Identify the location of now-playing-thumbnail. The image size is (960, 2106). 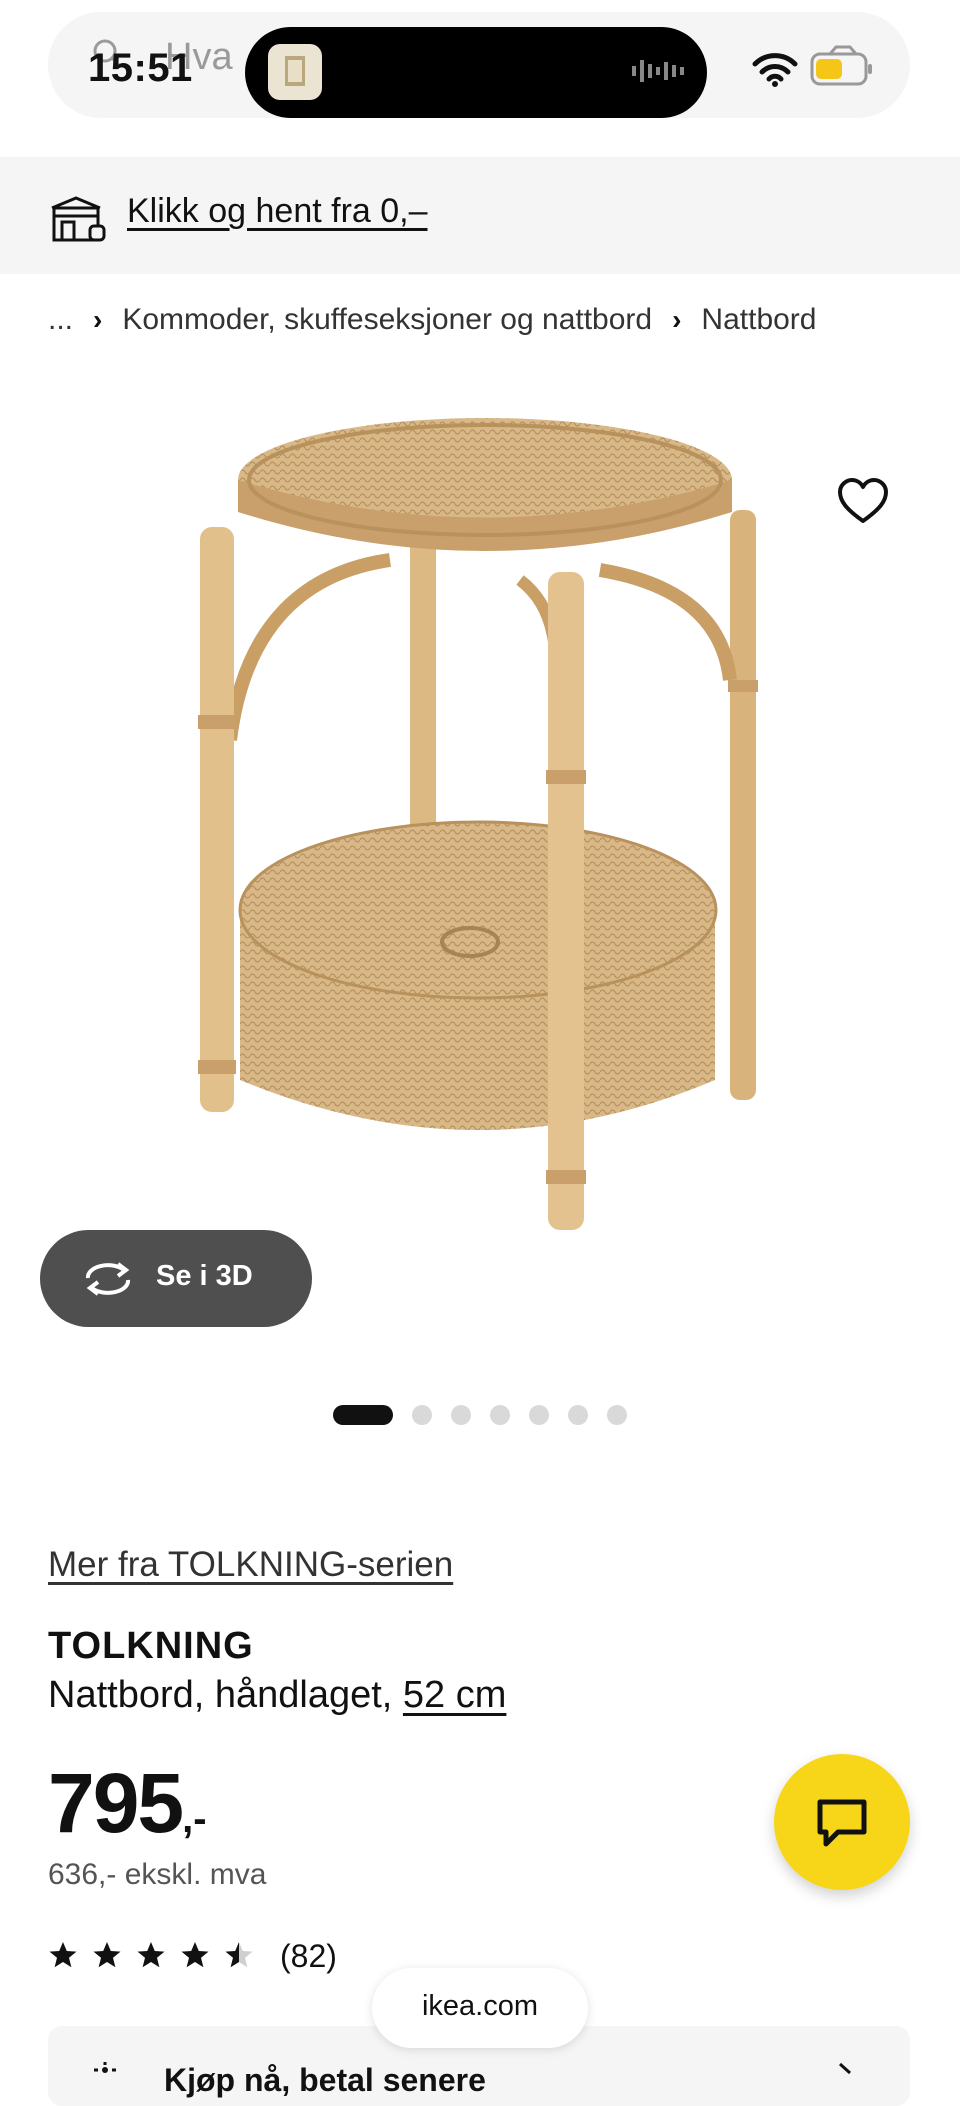
(295, 72).